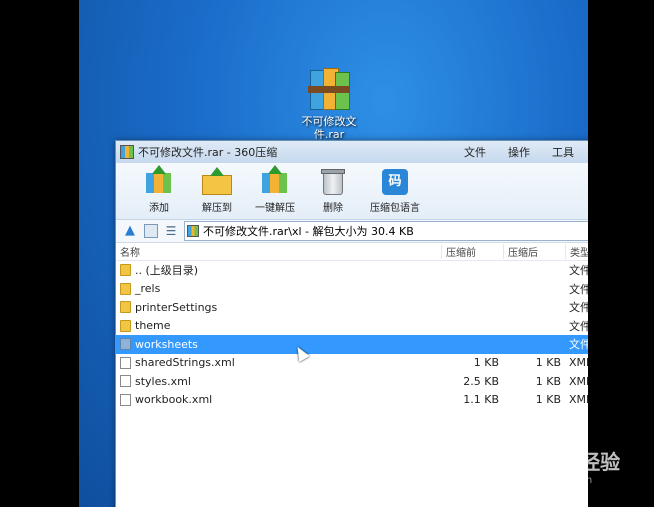 The image size is (654, 507). I want to click on compress-code-label: 压缩包语言, so click(395, 208).